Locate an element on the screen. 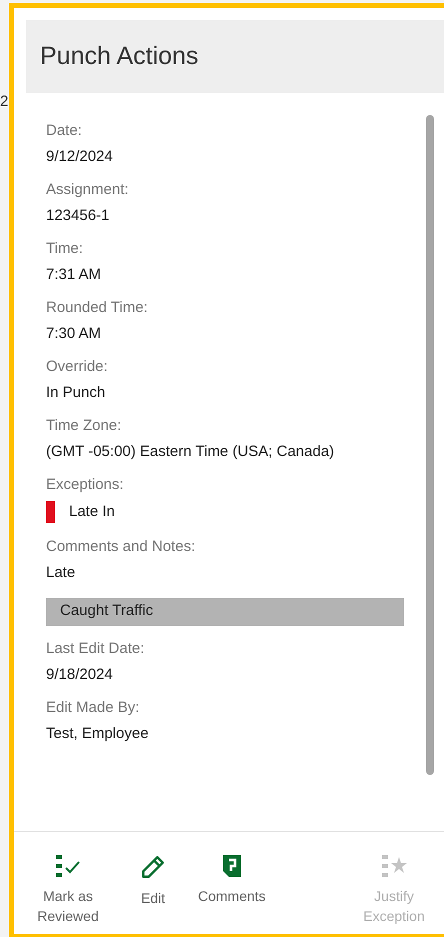  field-value: 123456-1 is located at coordinates (78, 216).